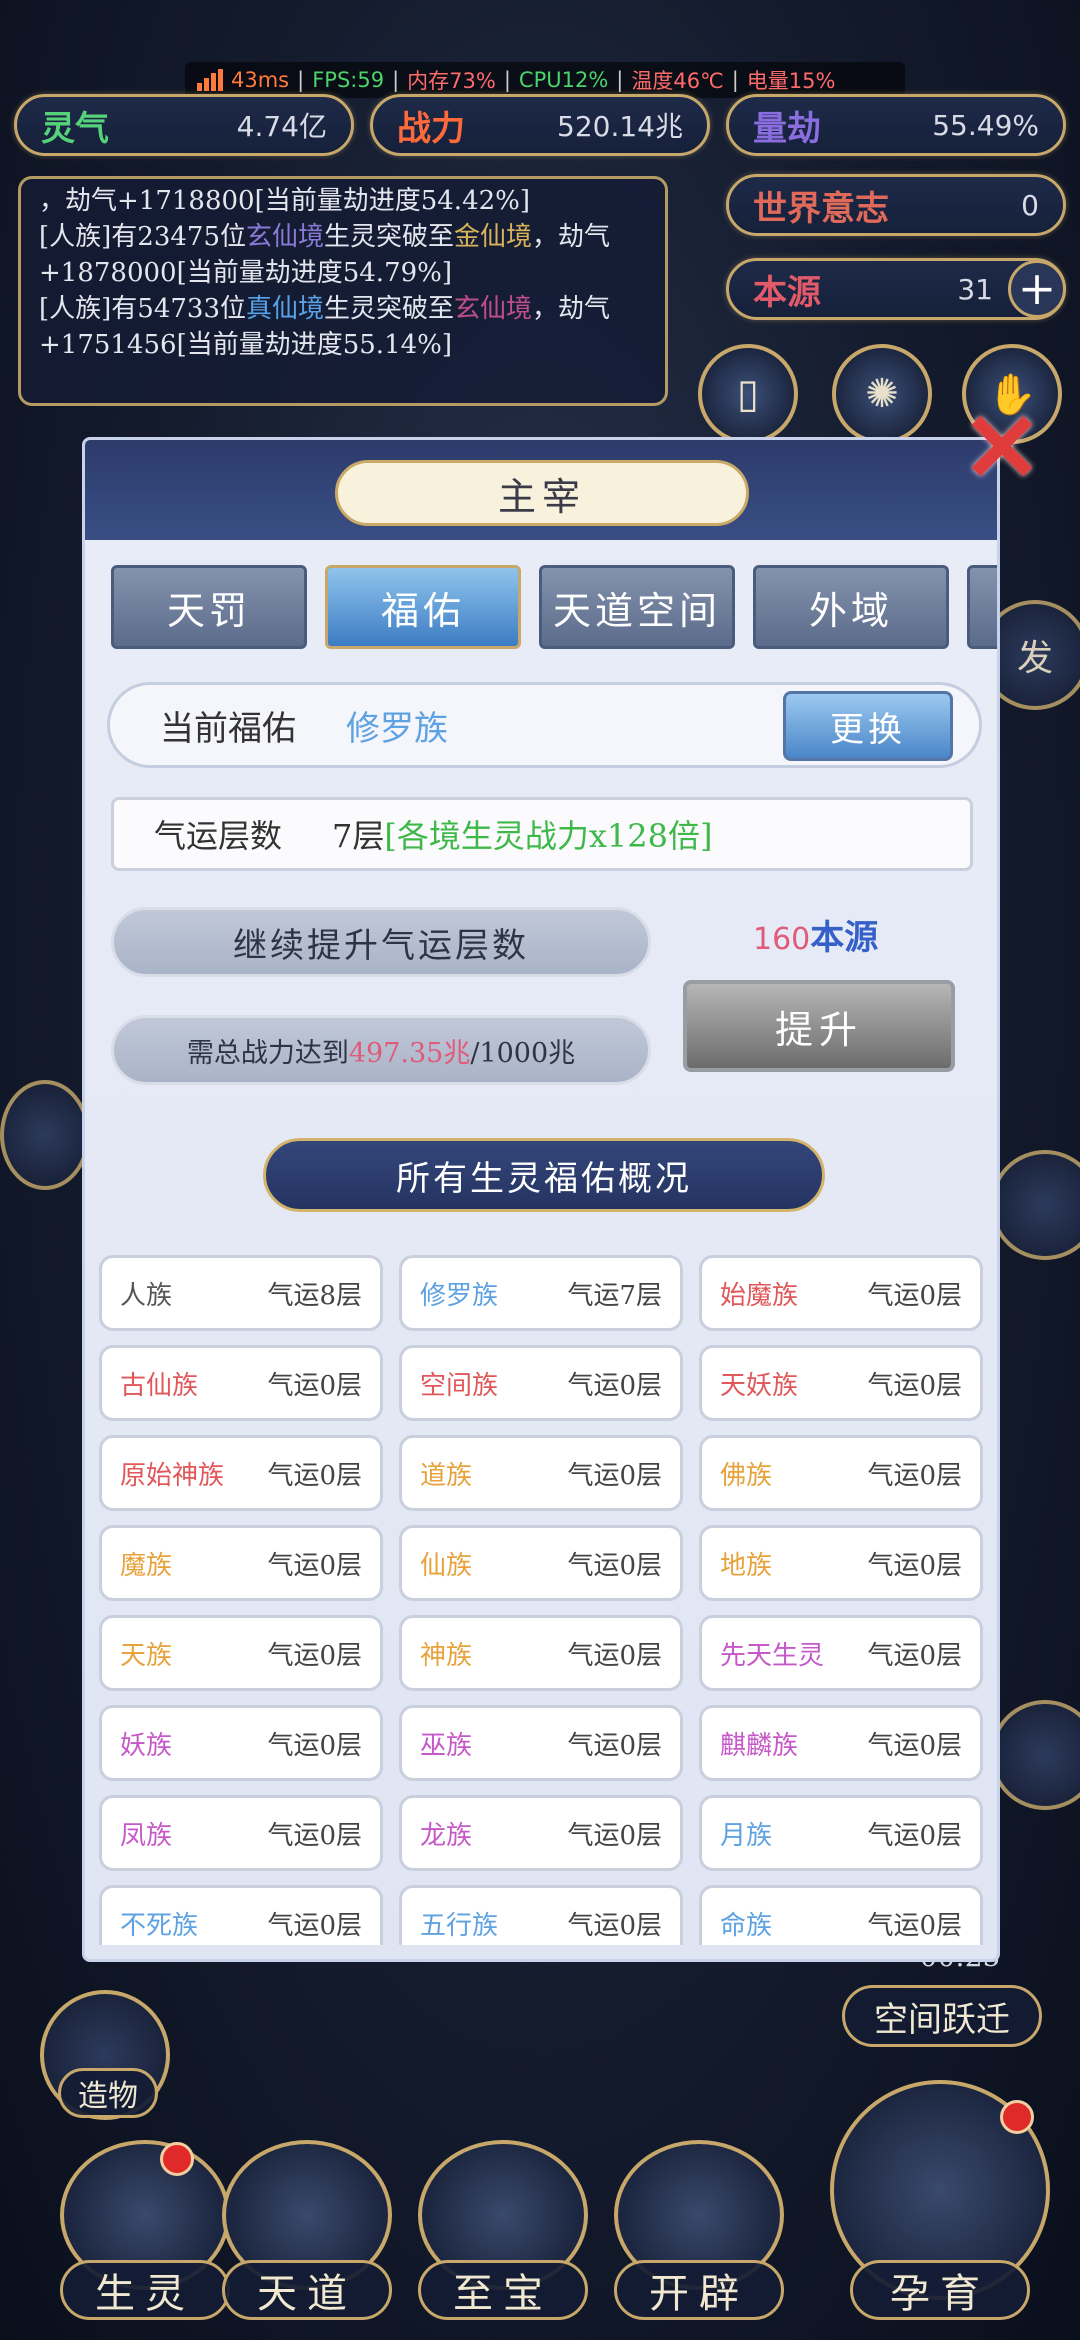 The height and width of the screenshot is (2340, 1080). I want to click on race-cell: 巫族 气运0层, so click(541, 1743).